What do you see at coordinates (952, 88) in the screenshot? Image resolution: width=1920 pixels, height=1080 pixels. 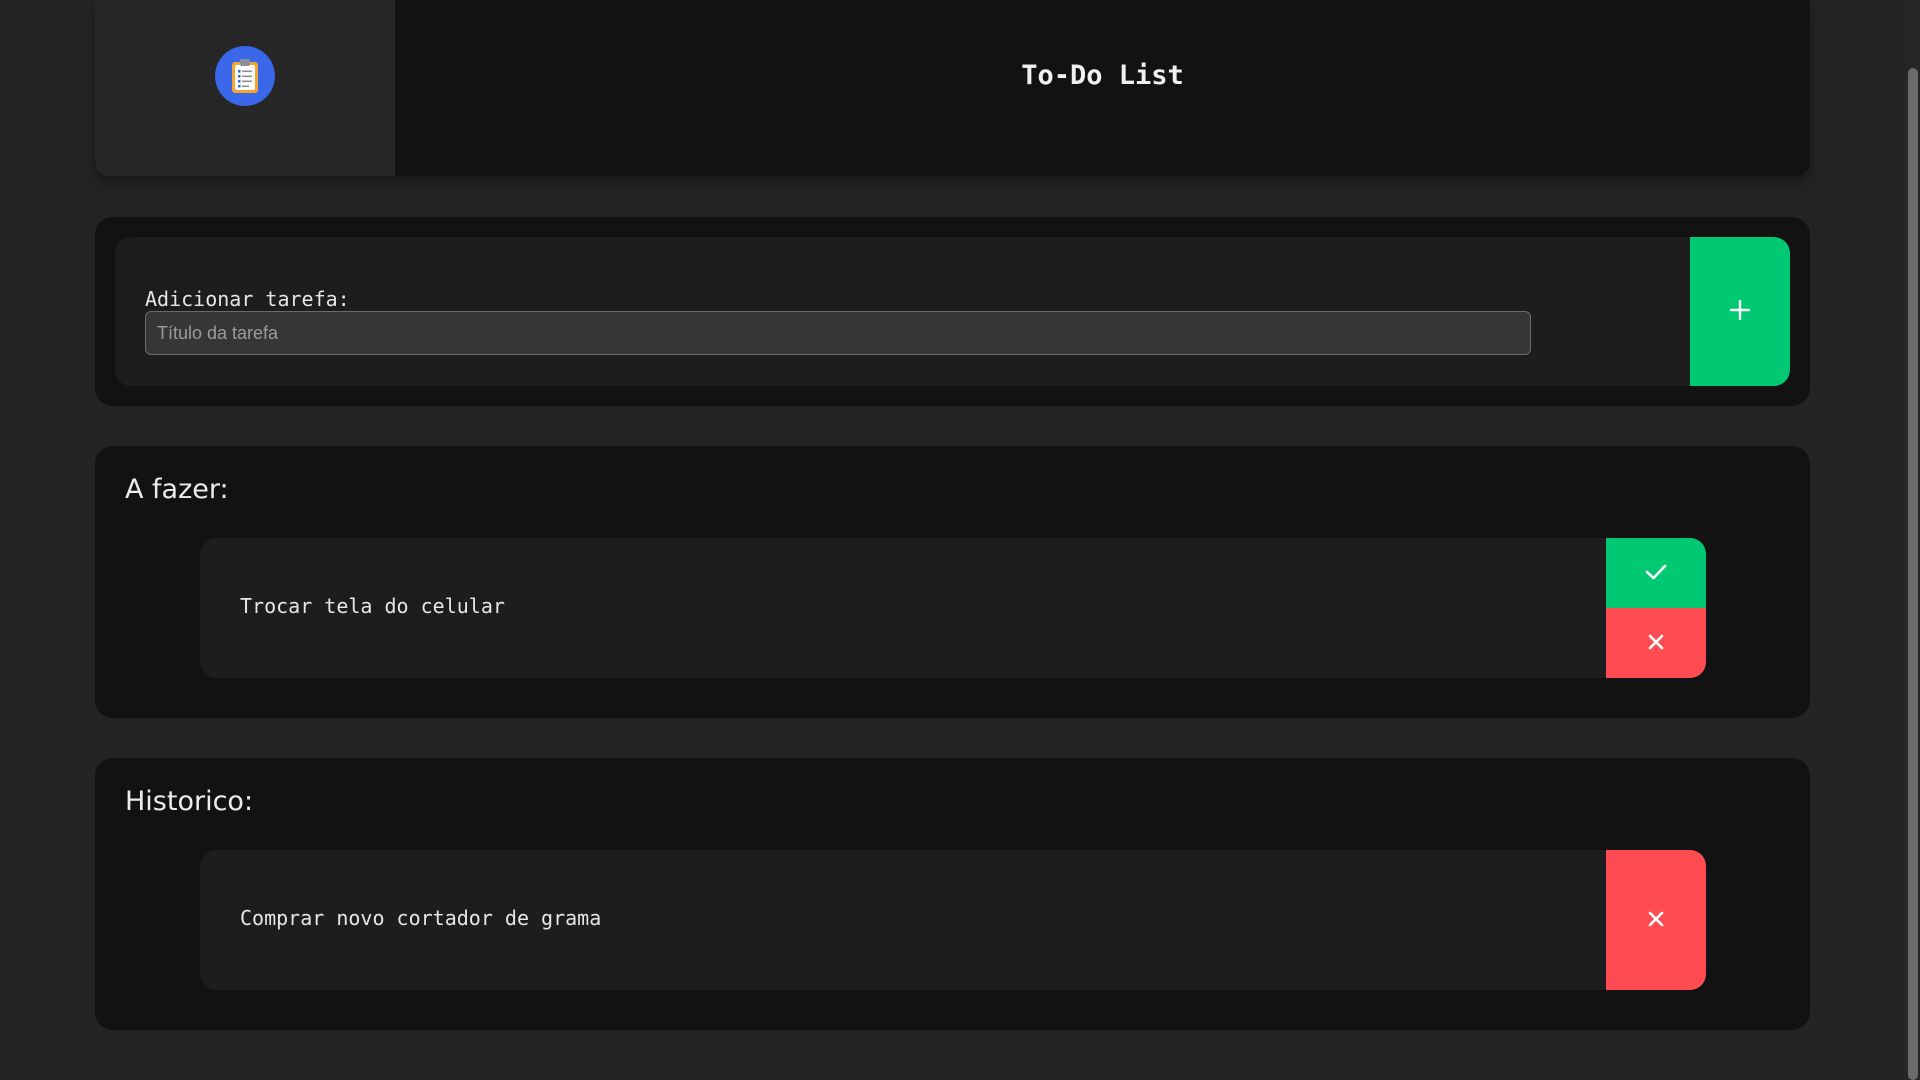 I see `app-header: To-Do List` at bounding box center [952, 88].